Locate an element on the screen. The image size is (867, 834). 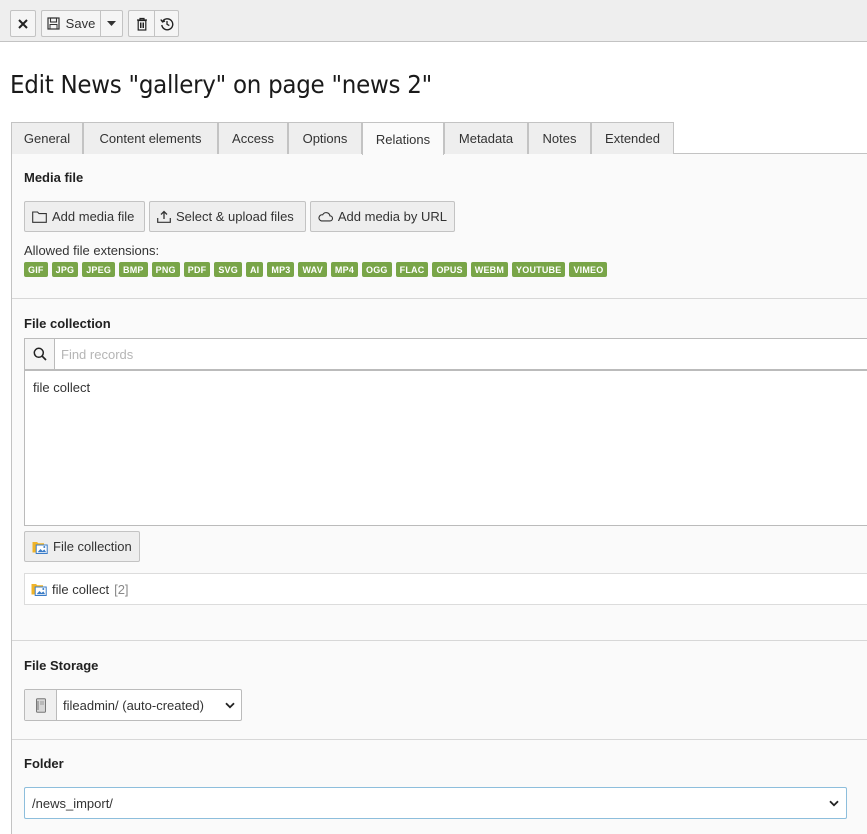
file-storage-value: fileadmin/ (auto-created) is located at coordinates (149, 705).